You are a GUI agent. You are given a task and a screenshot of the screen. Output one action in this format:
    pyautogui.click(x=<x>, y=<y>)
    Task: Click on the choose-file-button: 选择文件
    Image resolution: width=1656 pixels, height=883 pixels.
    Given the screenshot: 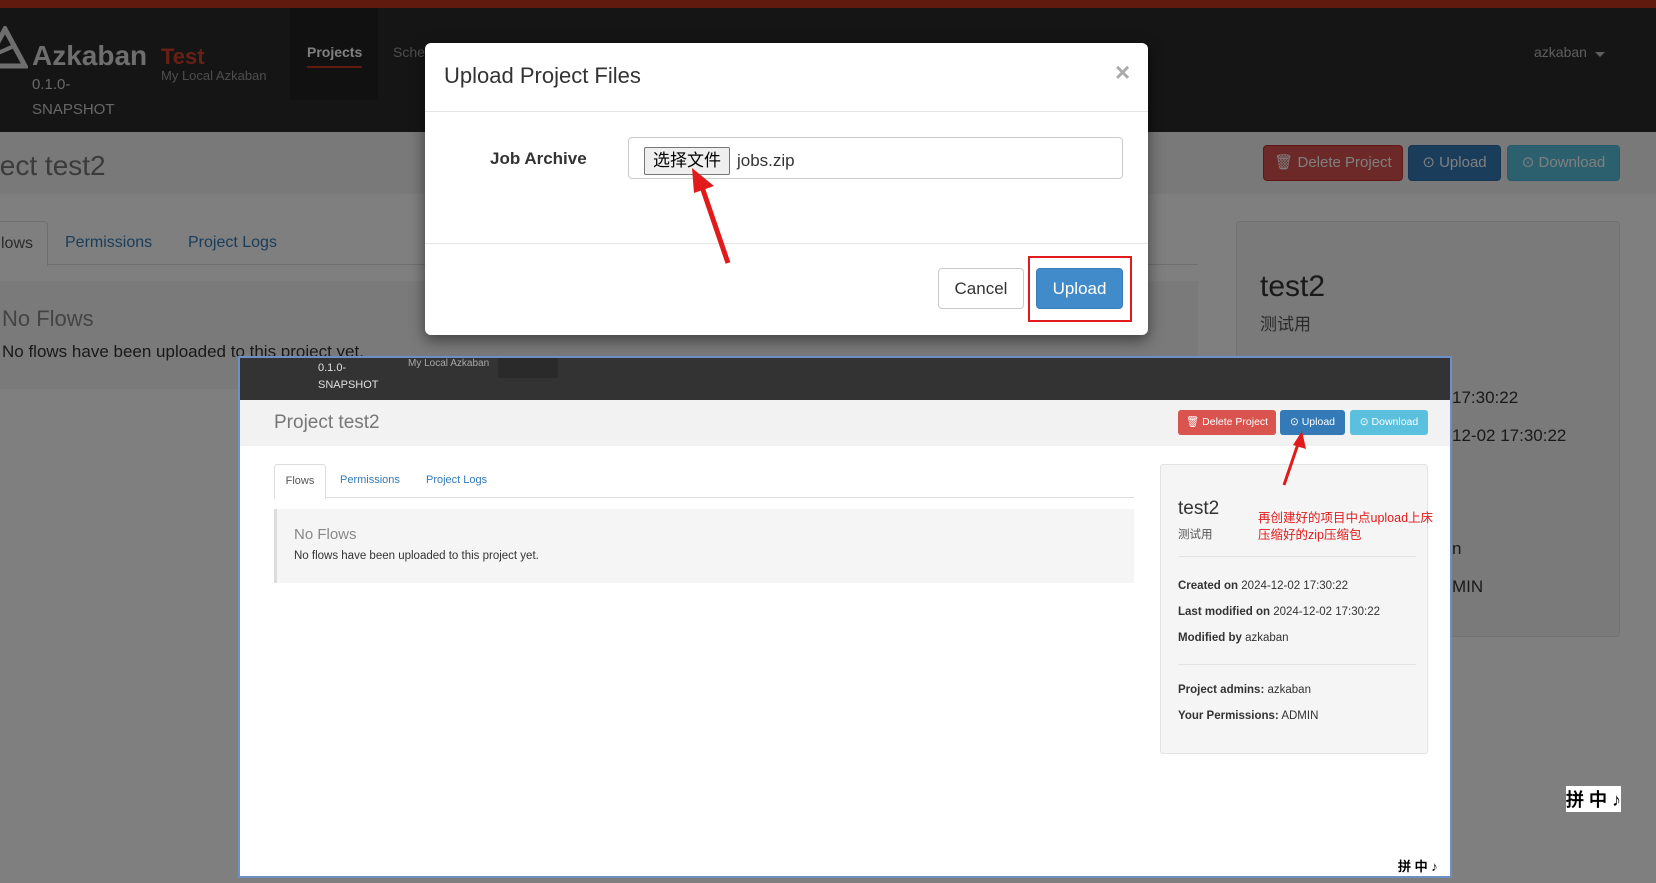 What is the action you would take?
    pyautogui.click(x=687, y=161)
    